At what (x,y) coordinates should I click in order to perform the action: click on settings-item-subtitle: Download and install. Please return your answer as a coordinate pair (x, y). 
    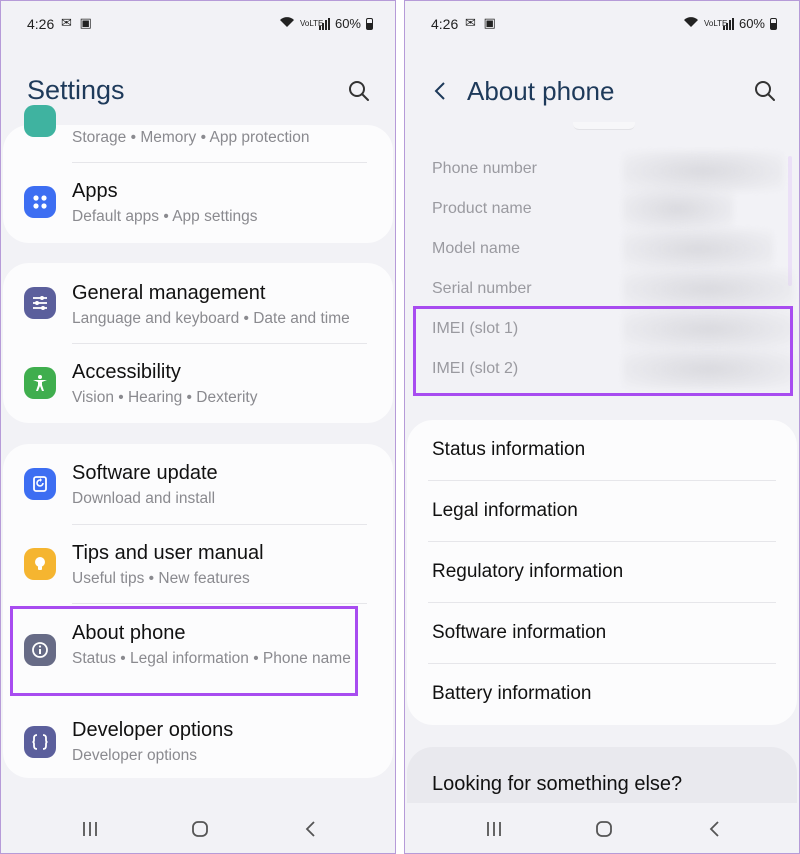
    Looking at the image, I should click on (144, 498).